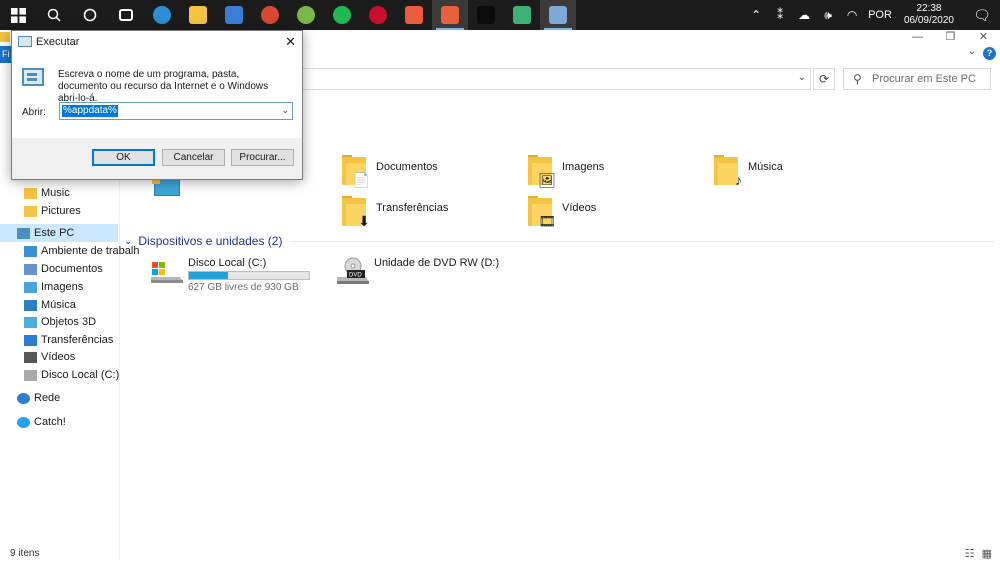 This screenshot has width=1000, height=563. What do you see at coordinates (18, 15) in the screenshot?
I see `start-button` at bounding box center [18, 15].